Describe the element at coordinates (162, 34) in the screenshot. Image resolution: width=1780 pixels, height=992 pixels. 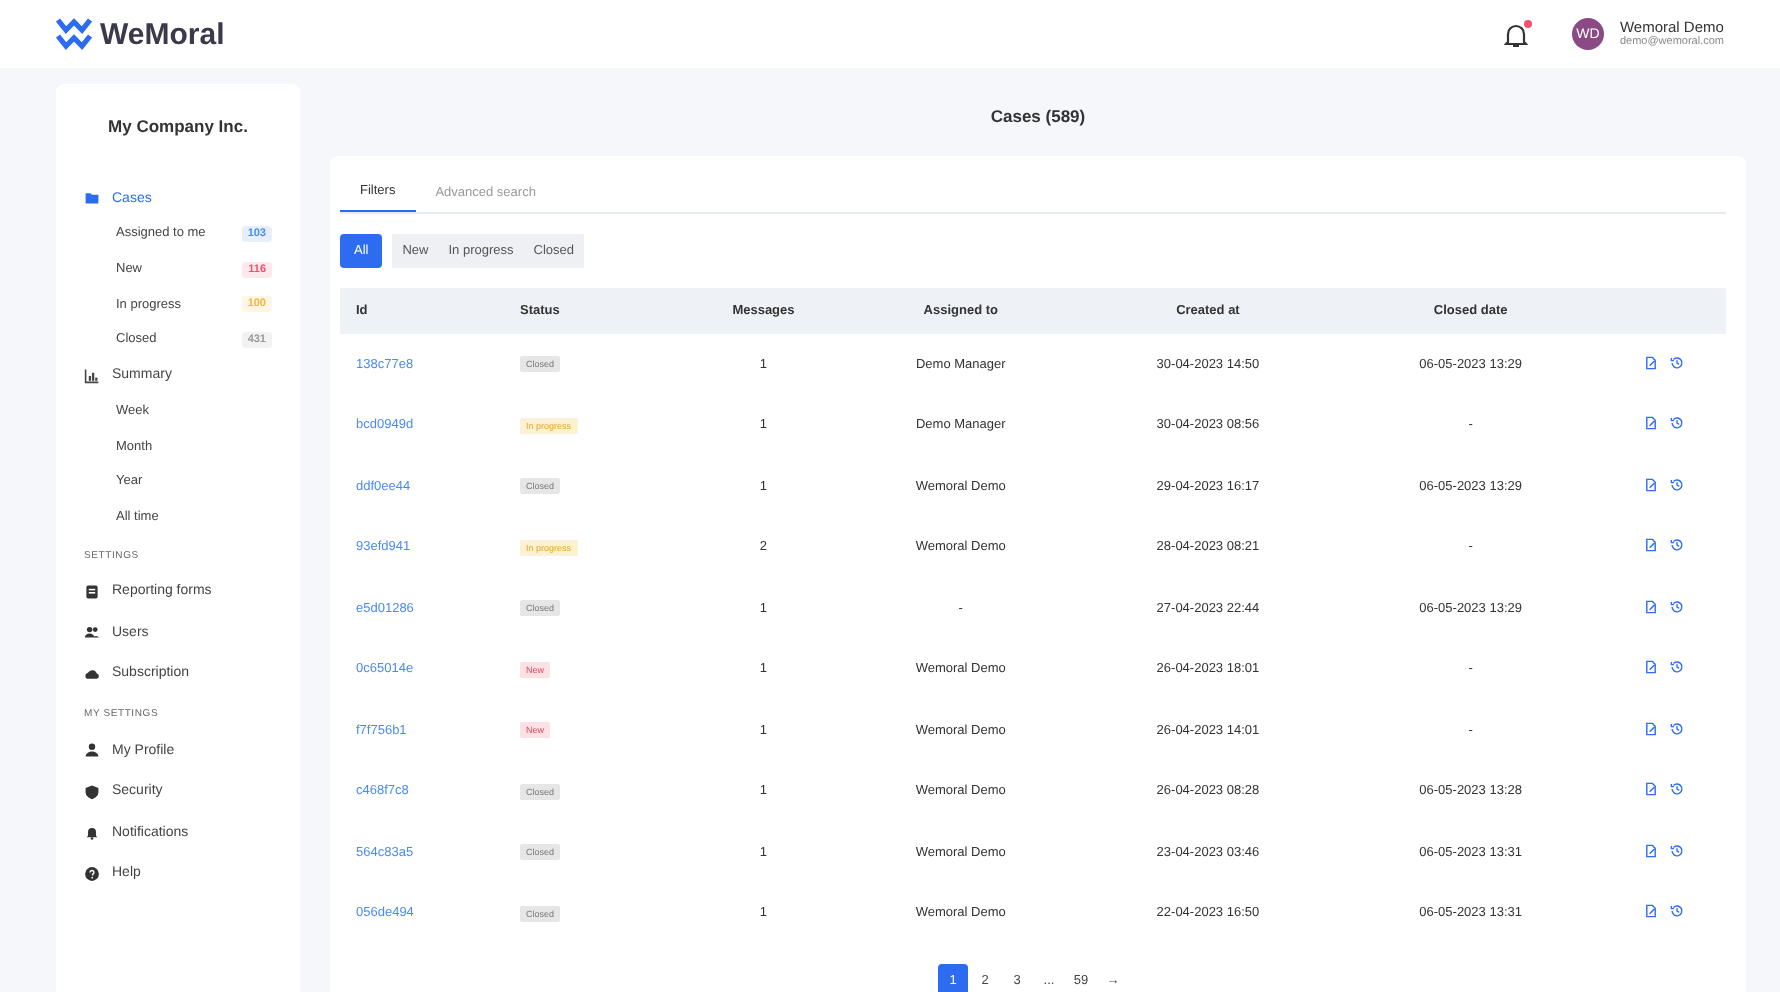
I see `logo-text: WeMoral` at that location.